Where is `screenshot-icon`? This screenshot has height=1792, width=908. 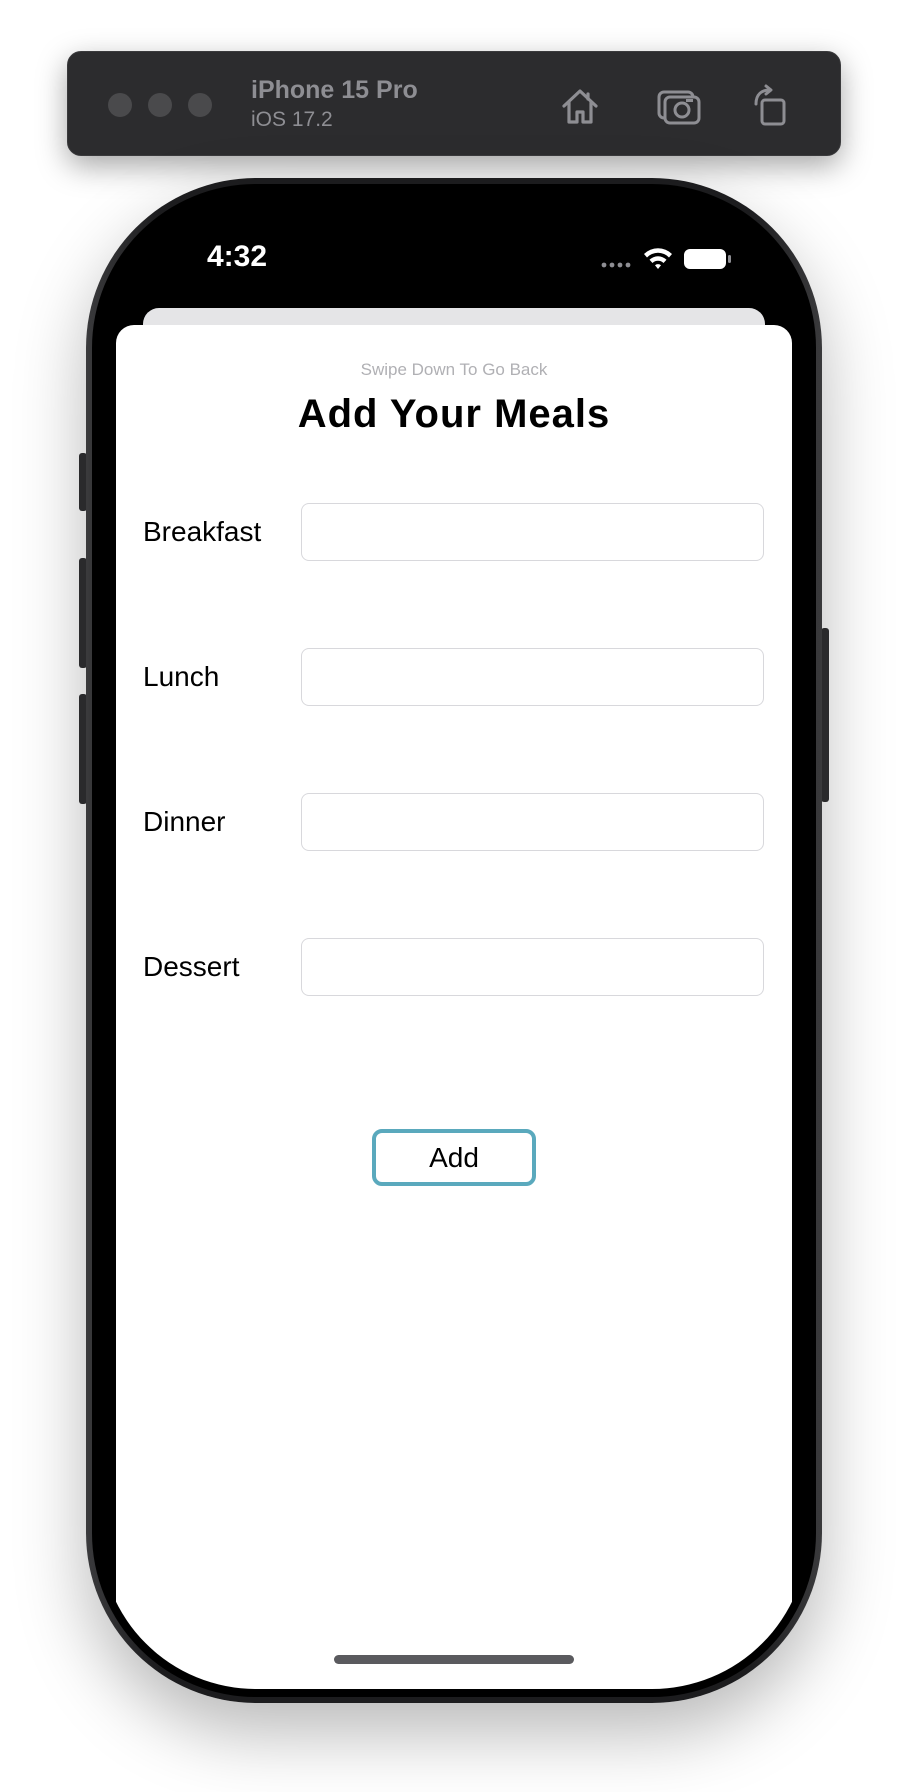 screenshot-icon is located at coordinates (679, 106).